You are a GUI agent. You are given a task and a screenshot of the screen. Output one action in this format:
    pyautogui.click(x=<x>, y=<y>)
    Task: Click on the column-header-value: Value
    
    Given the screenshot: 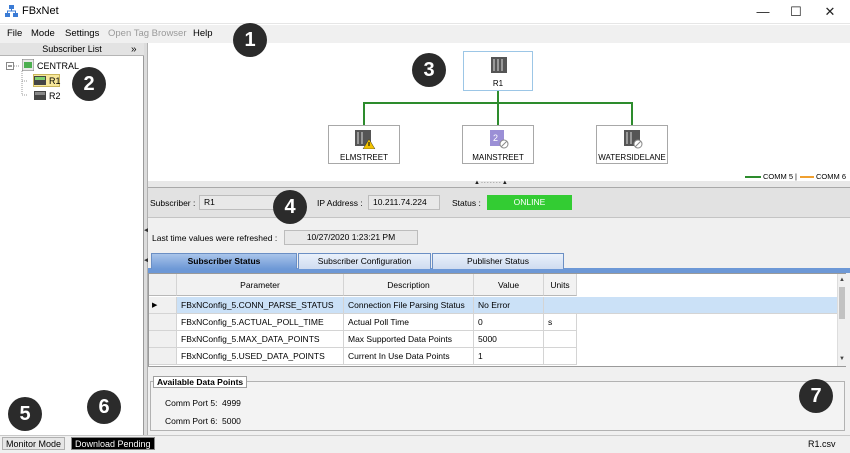 What is the action you would take?
    pyautogui.click(x=509, y=285)
    